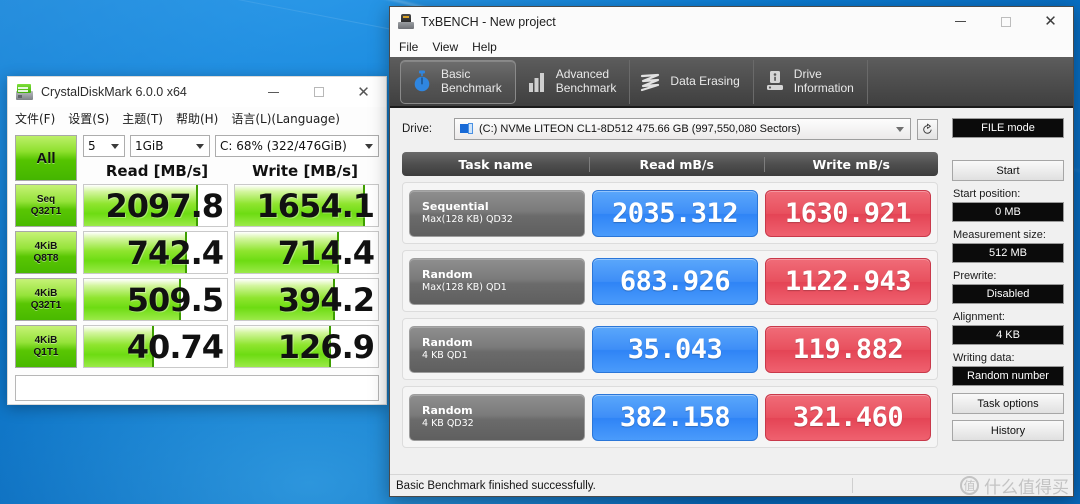  I want to click on task-name-cell: Random 4 KB QD32, so click(497, 417).